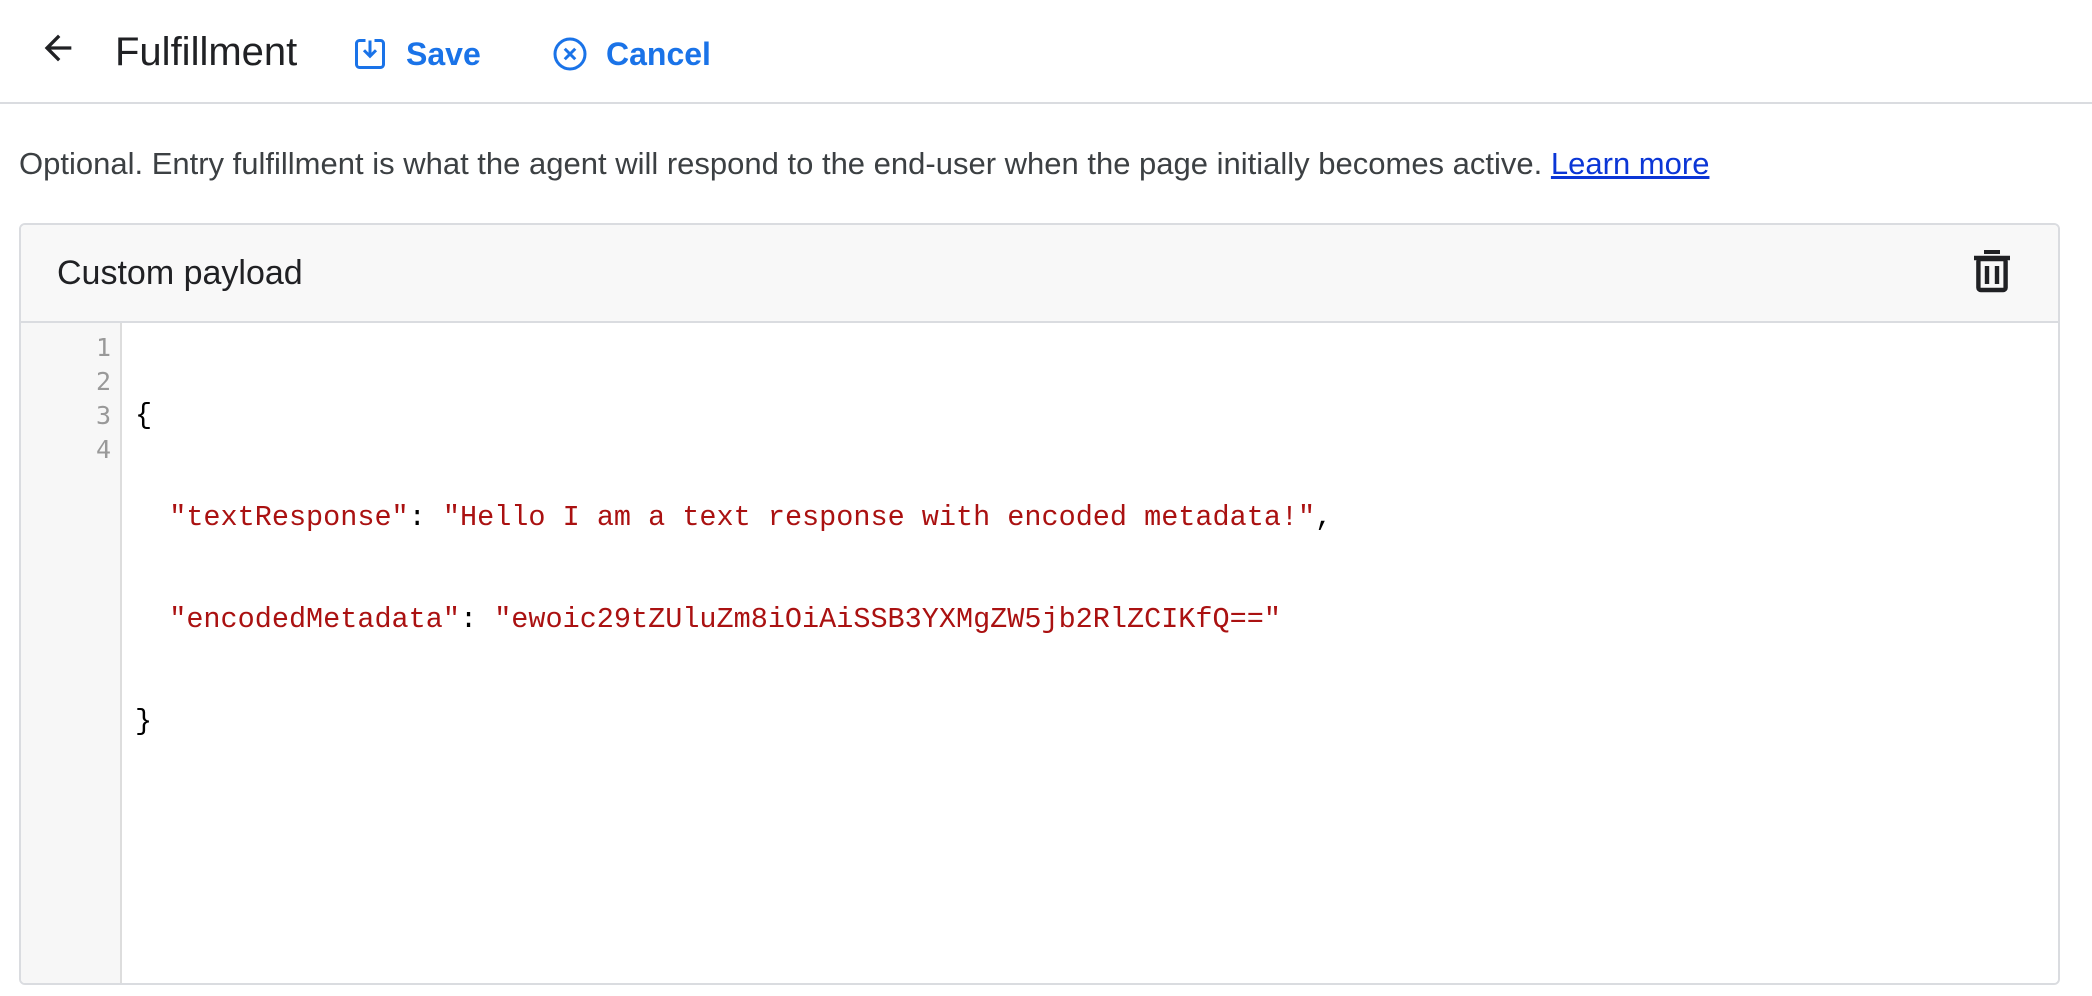 Image resolution: width=2092 pixels, height=996 pixels. What do you see at coordinates (103, 449) in the screenshot?
I see `line-number: 4` at bounding box center [103, 449].